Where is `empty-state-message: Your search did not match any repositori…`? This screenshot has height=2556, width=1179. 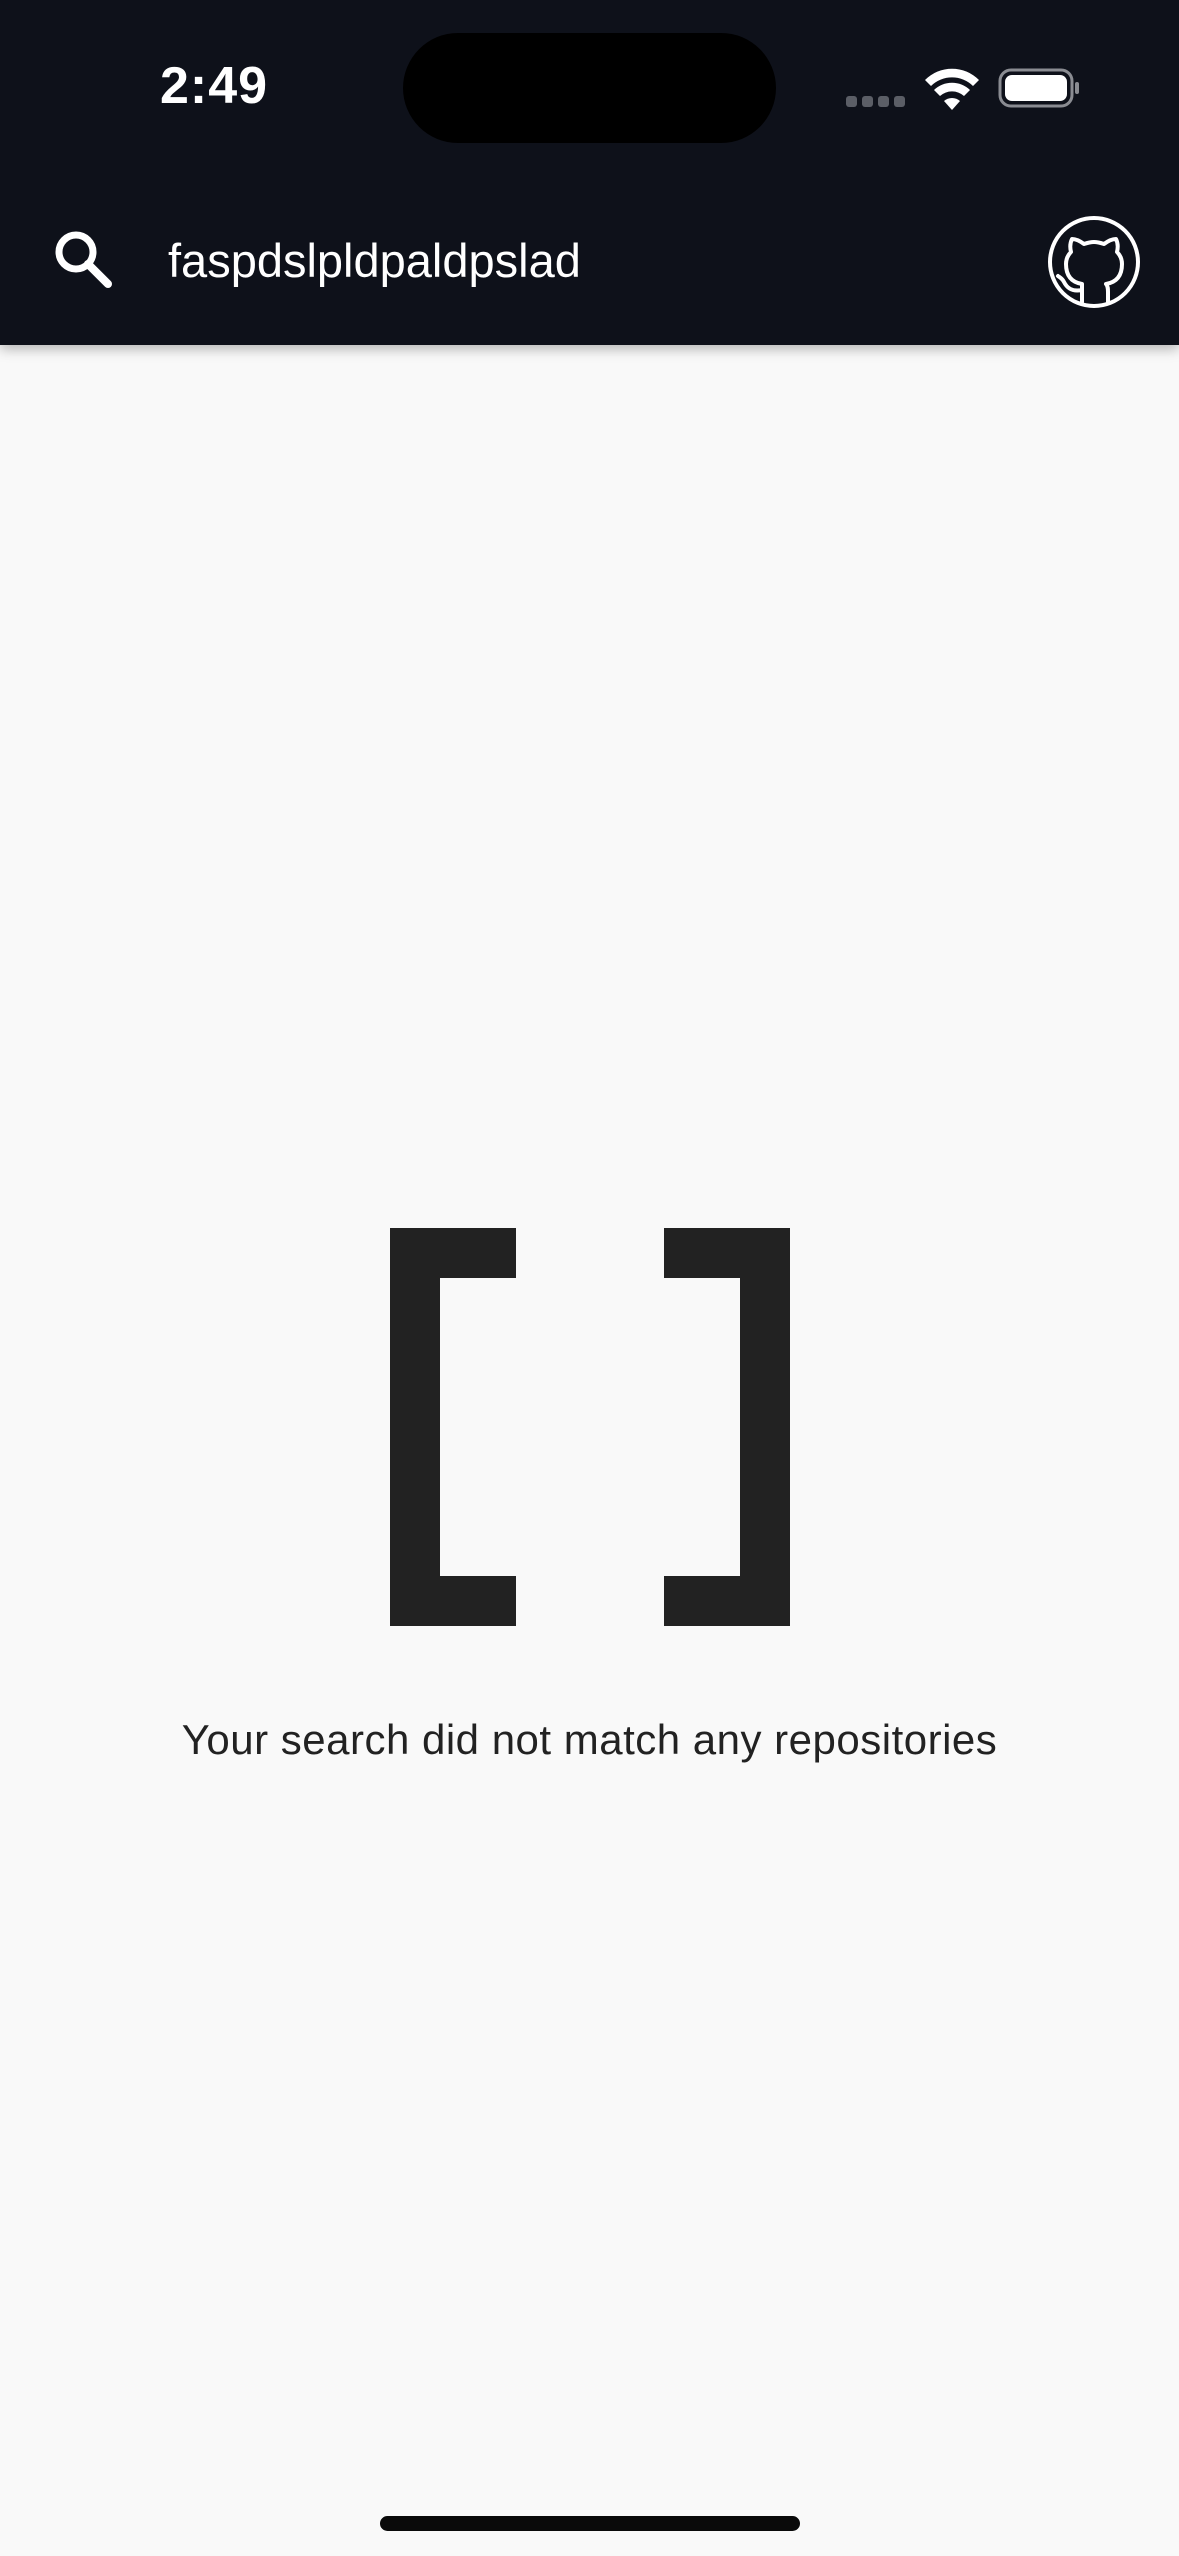
empty-state-message: Your search did not match any repositori… is located at coordinates (589, 1739).